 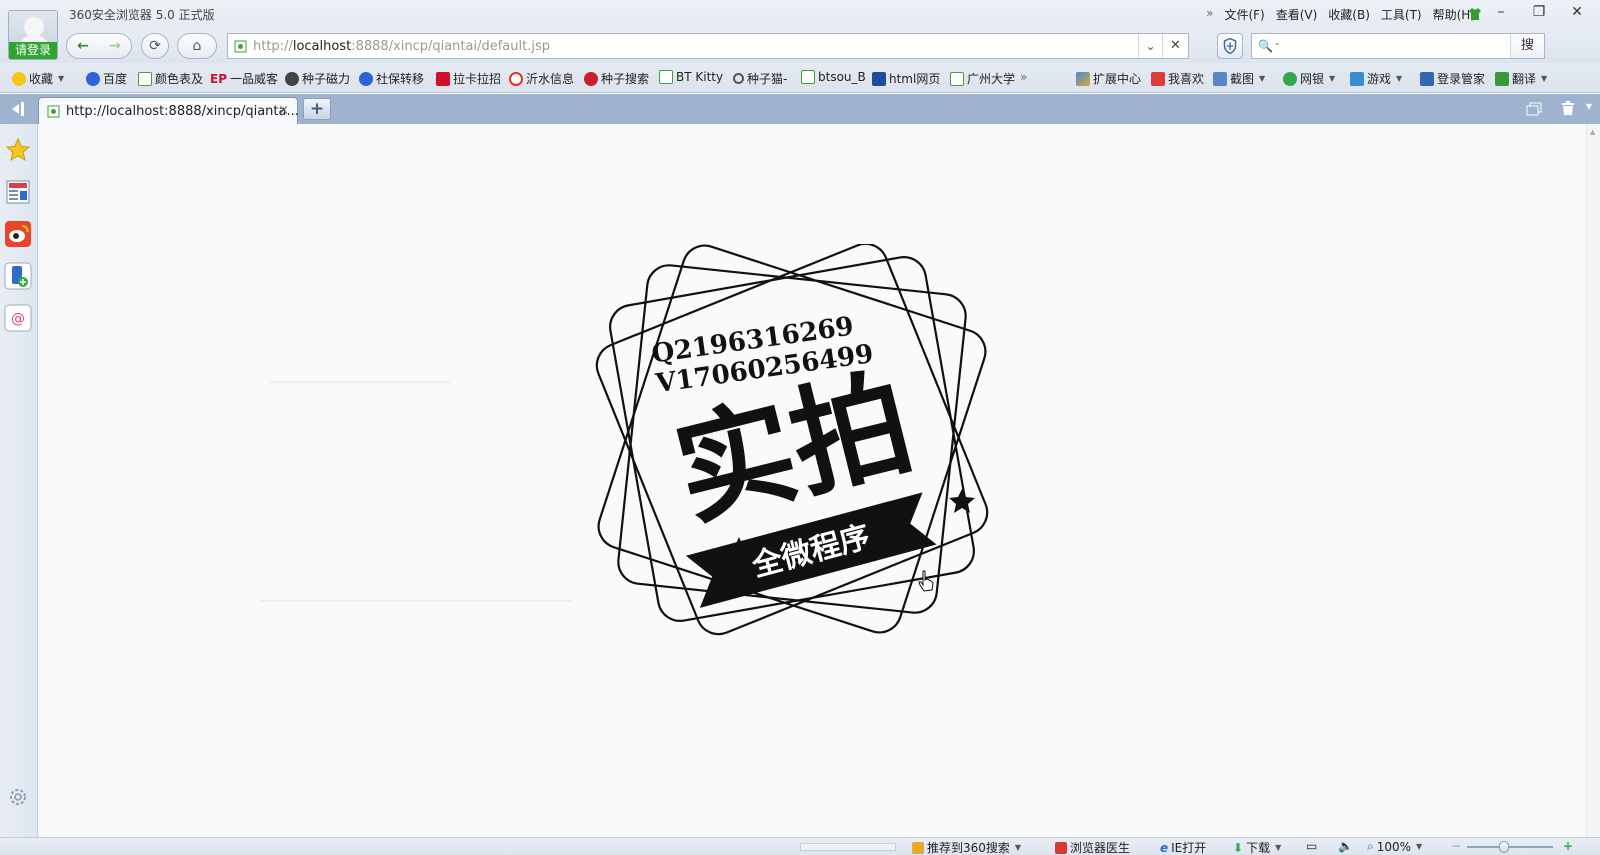 I want to click on paw-icon, so click(x=93, y=78).